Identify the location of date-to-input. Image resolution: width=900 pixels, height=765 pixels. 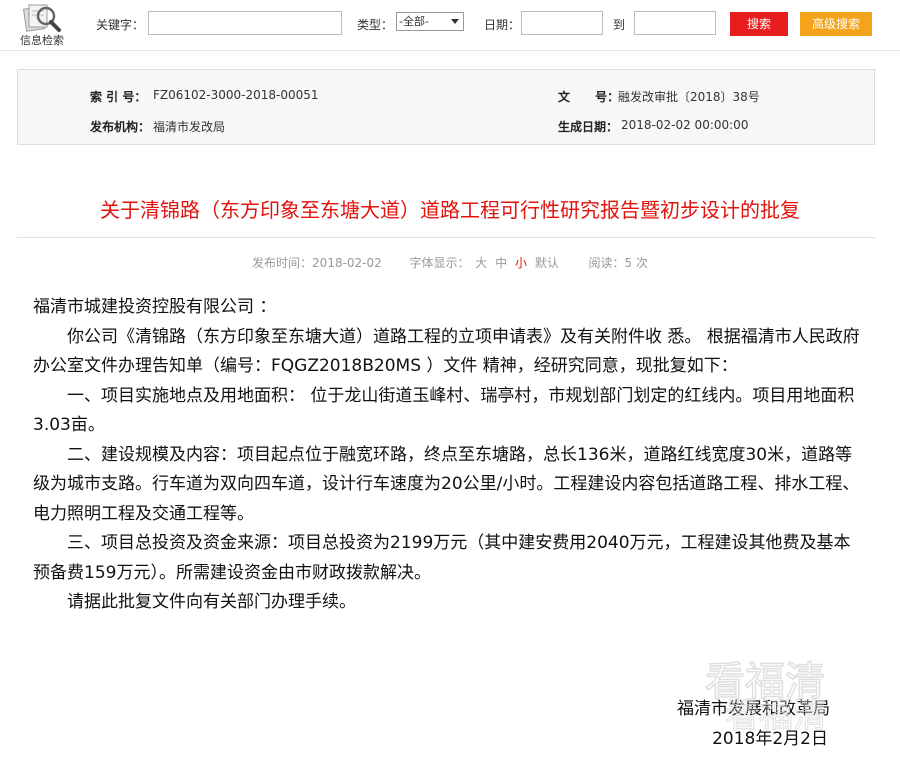
(675, 23).